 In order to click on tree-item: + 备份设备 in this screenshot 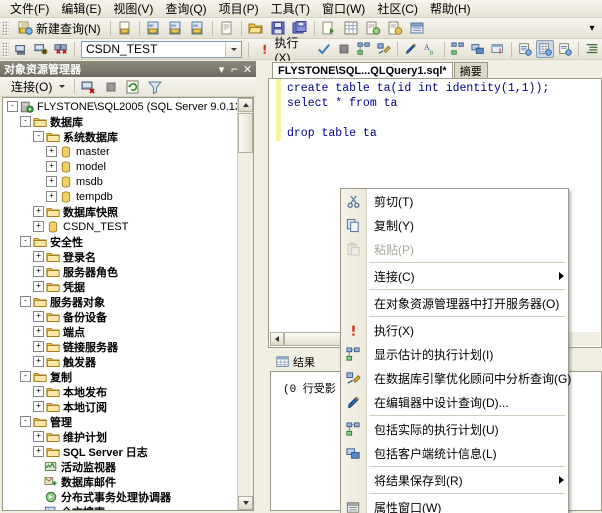, I will do `click(120, 316)`.